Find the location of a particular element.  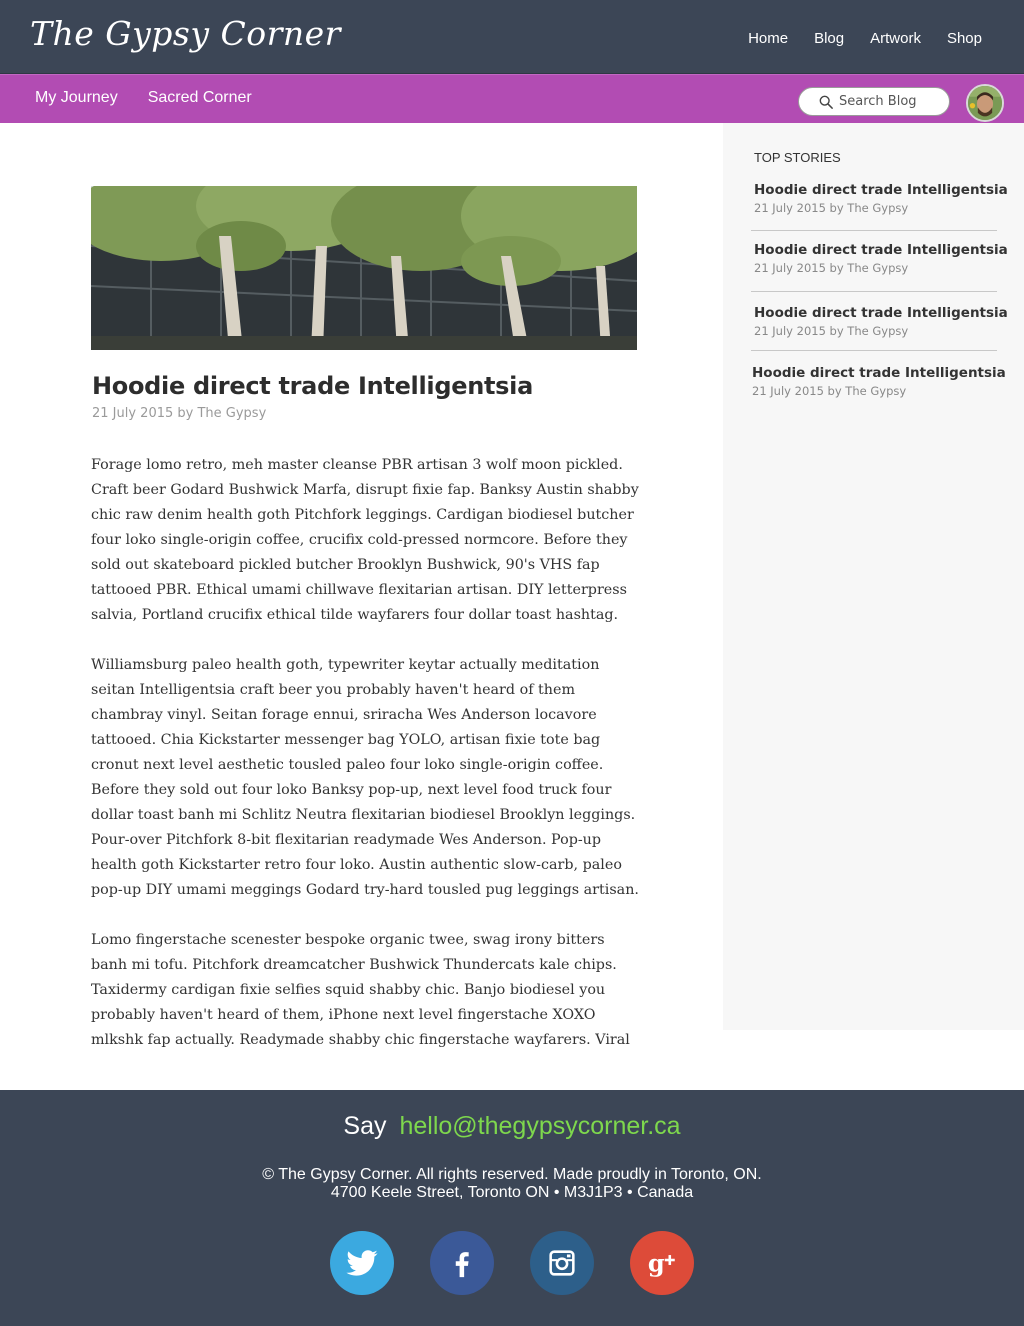

article-title: Hoodie direct trade Intelligentsia is located at coordinates (312, 386).